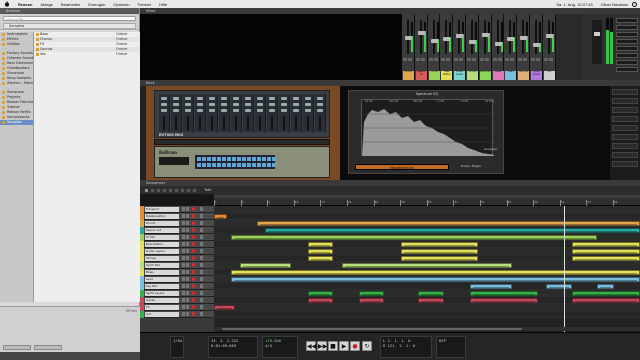  I want to click on menu-item: Bearbeiten, so click(70, 4).